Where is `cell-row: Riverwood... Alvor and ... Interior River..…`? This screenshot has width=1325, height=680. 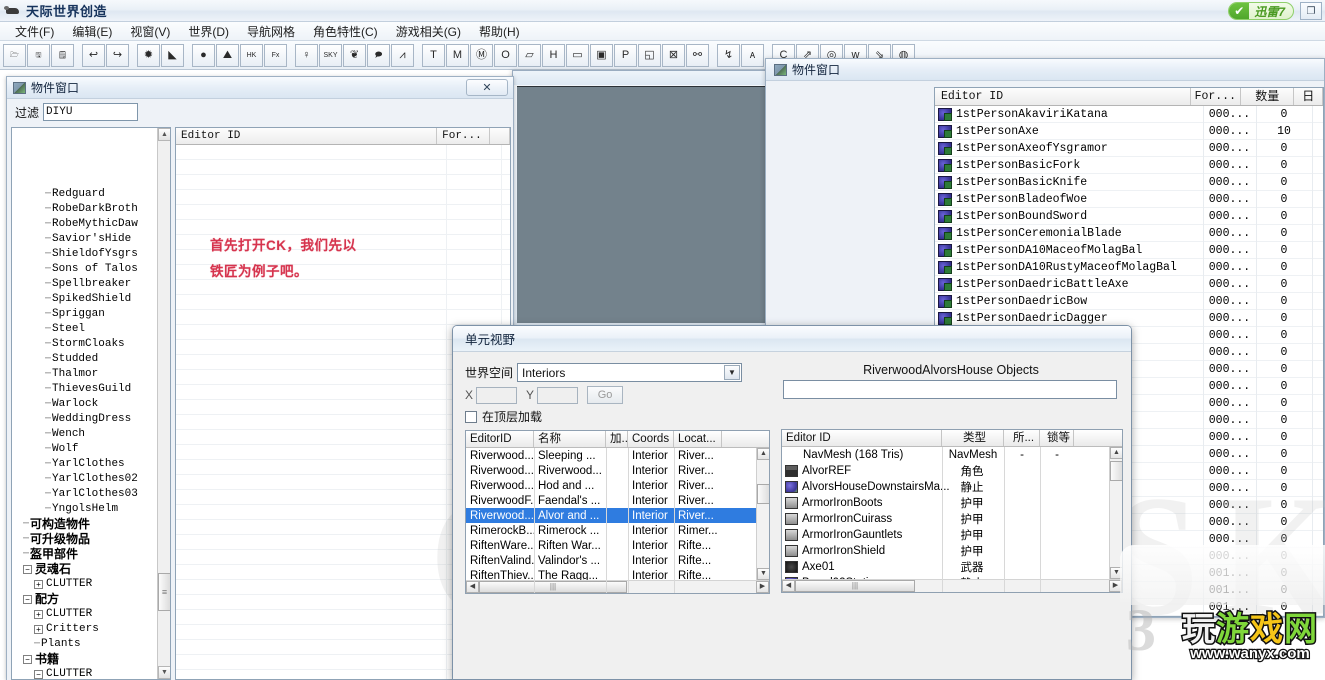 cell-row: Riverwood... Alvor and ... Interior River..… is located at coordinates (611, 515).